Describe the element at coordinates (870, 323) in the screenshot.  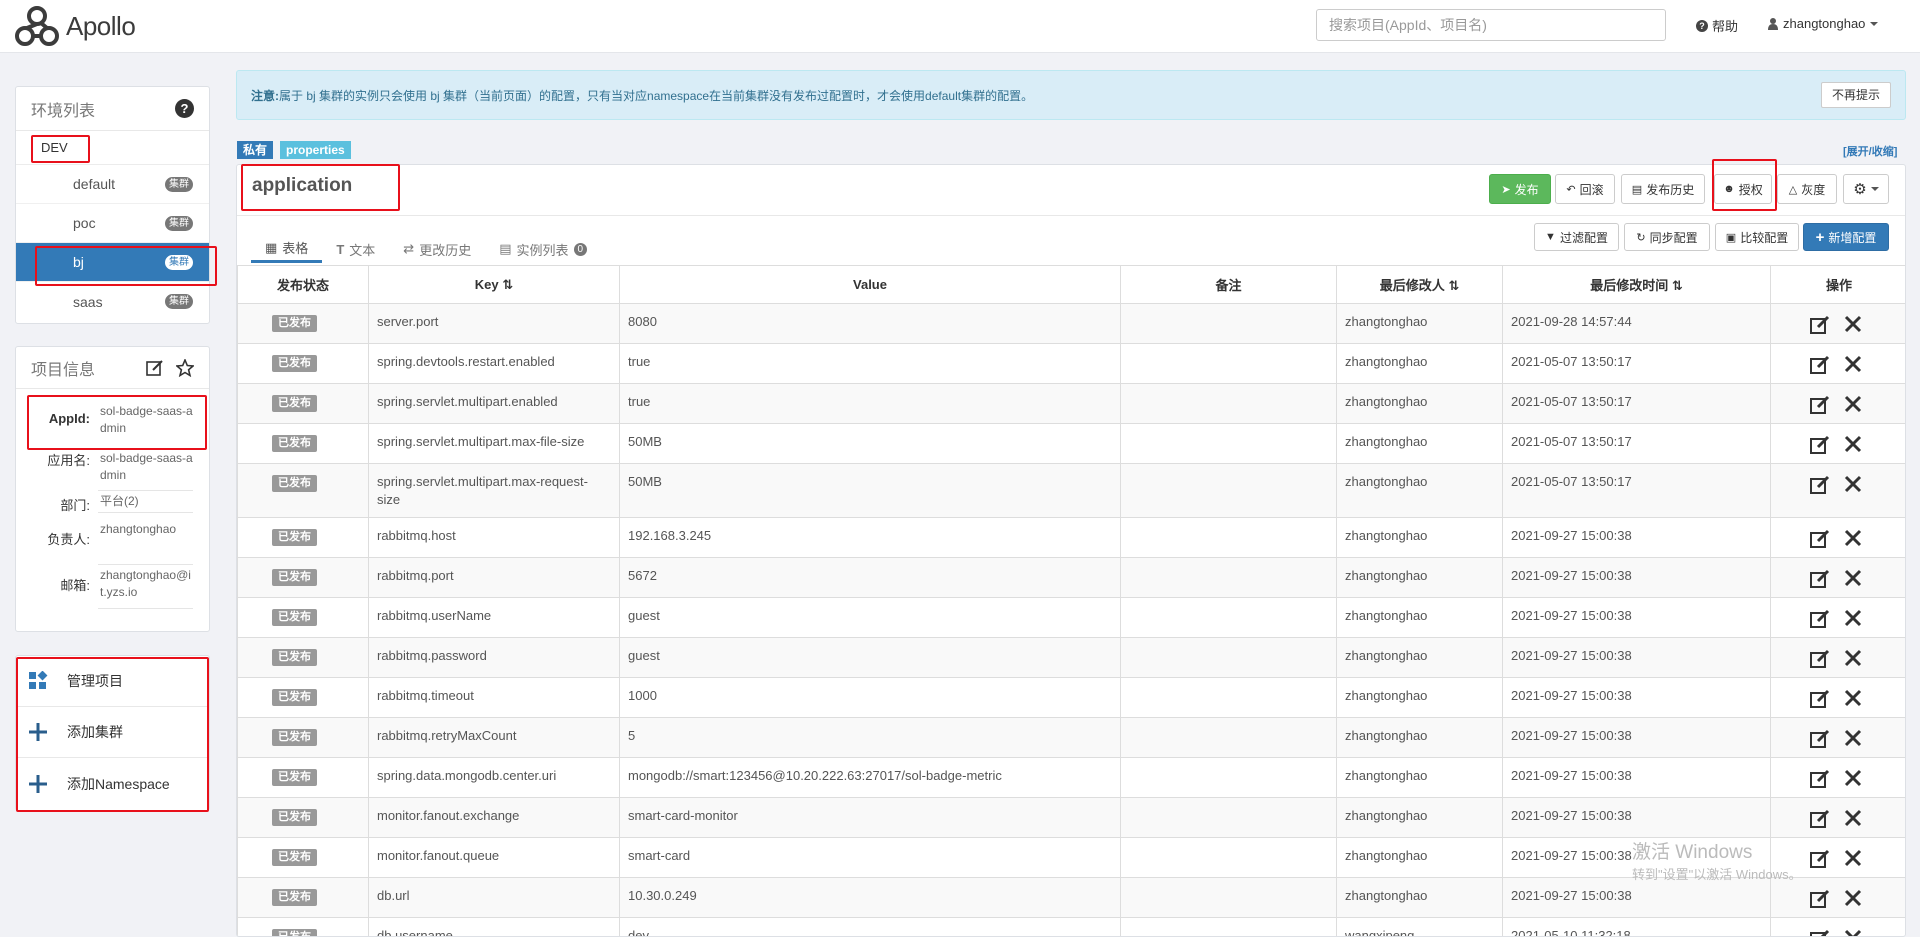
I see `cell-value: 8080` at that location.